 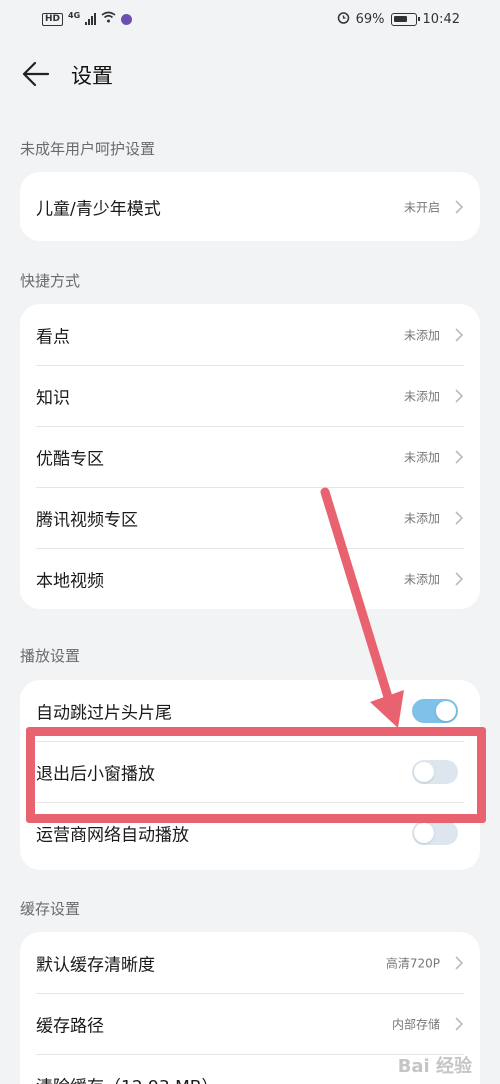 What do you see at coordinates (108, 19) in the screenshot?
I see `wifi-icon` at bounding box center [108, 19].